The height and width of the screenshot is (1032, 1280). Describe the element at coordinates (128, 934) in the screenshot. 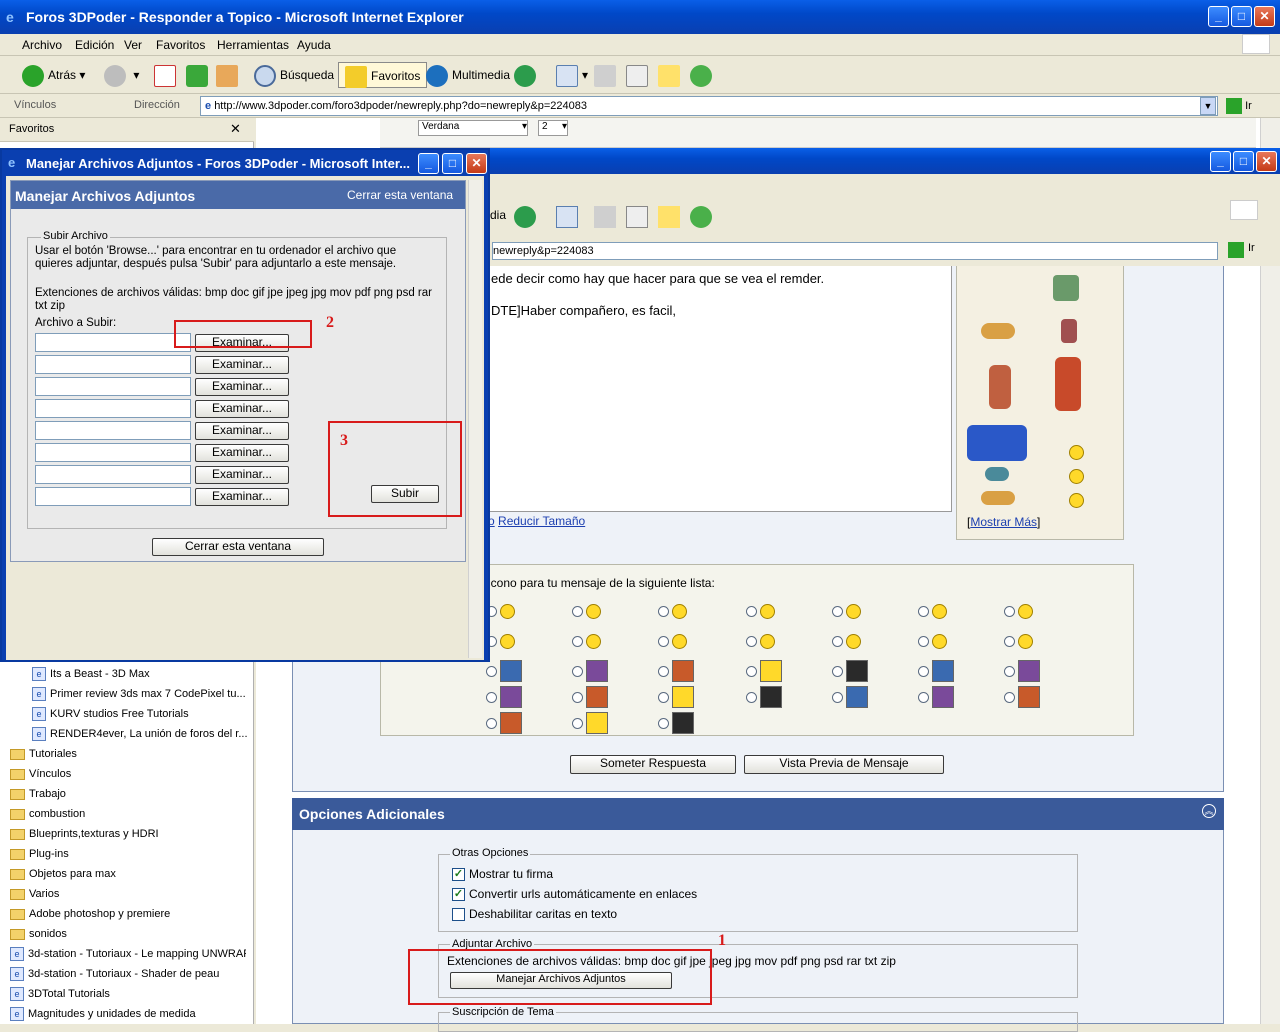

I see `favorites-folder: sonidos` at that location.